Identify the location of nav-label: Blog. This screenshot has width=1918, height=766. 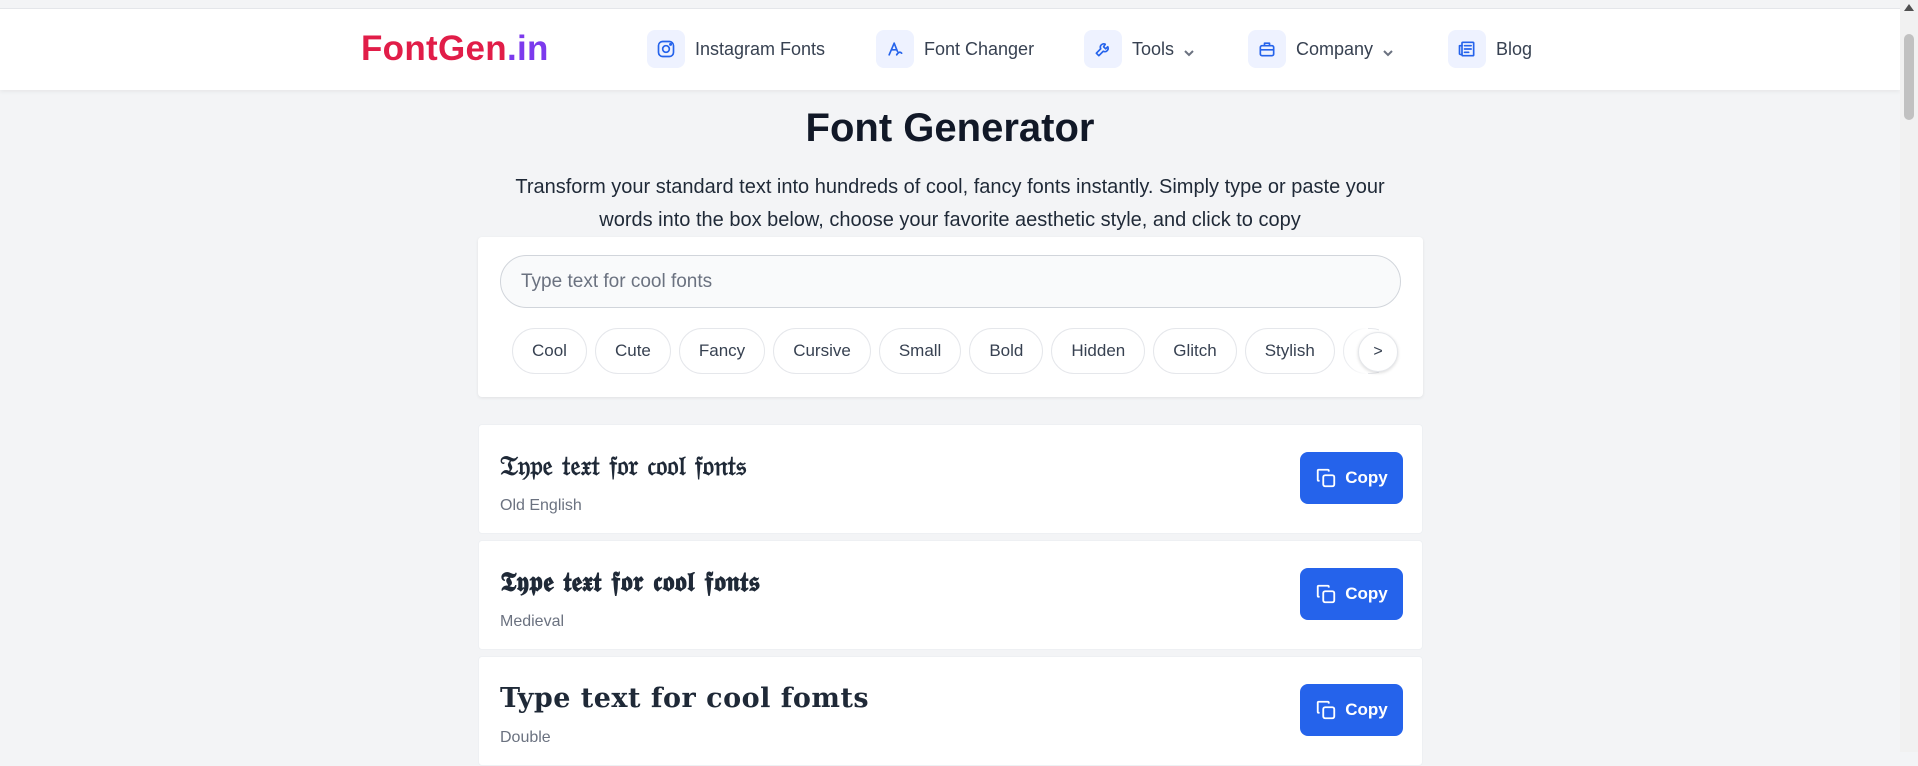
(1514, 48).